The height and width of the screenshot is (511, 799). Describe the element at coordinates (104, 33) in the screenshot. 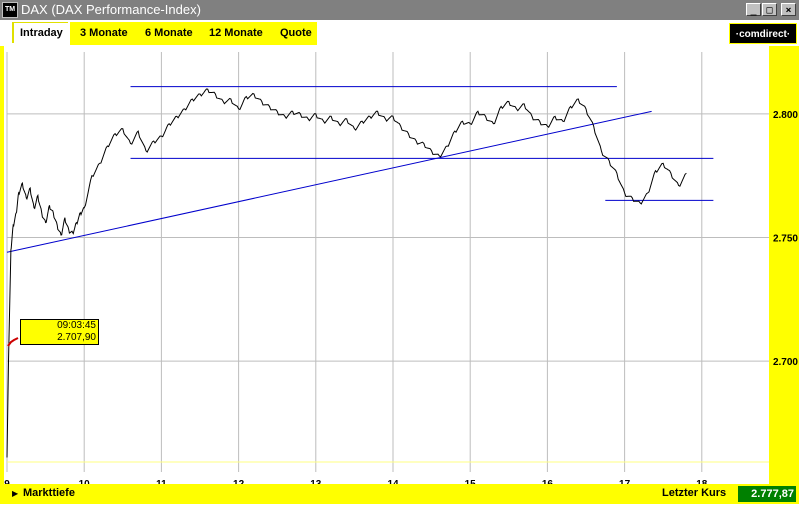

I see `tab-3-monate: 3 Monate` at that location.